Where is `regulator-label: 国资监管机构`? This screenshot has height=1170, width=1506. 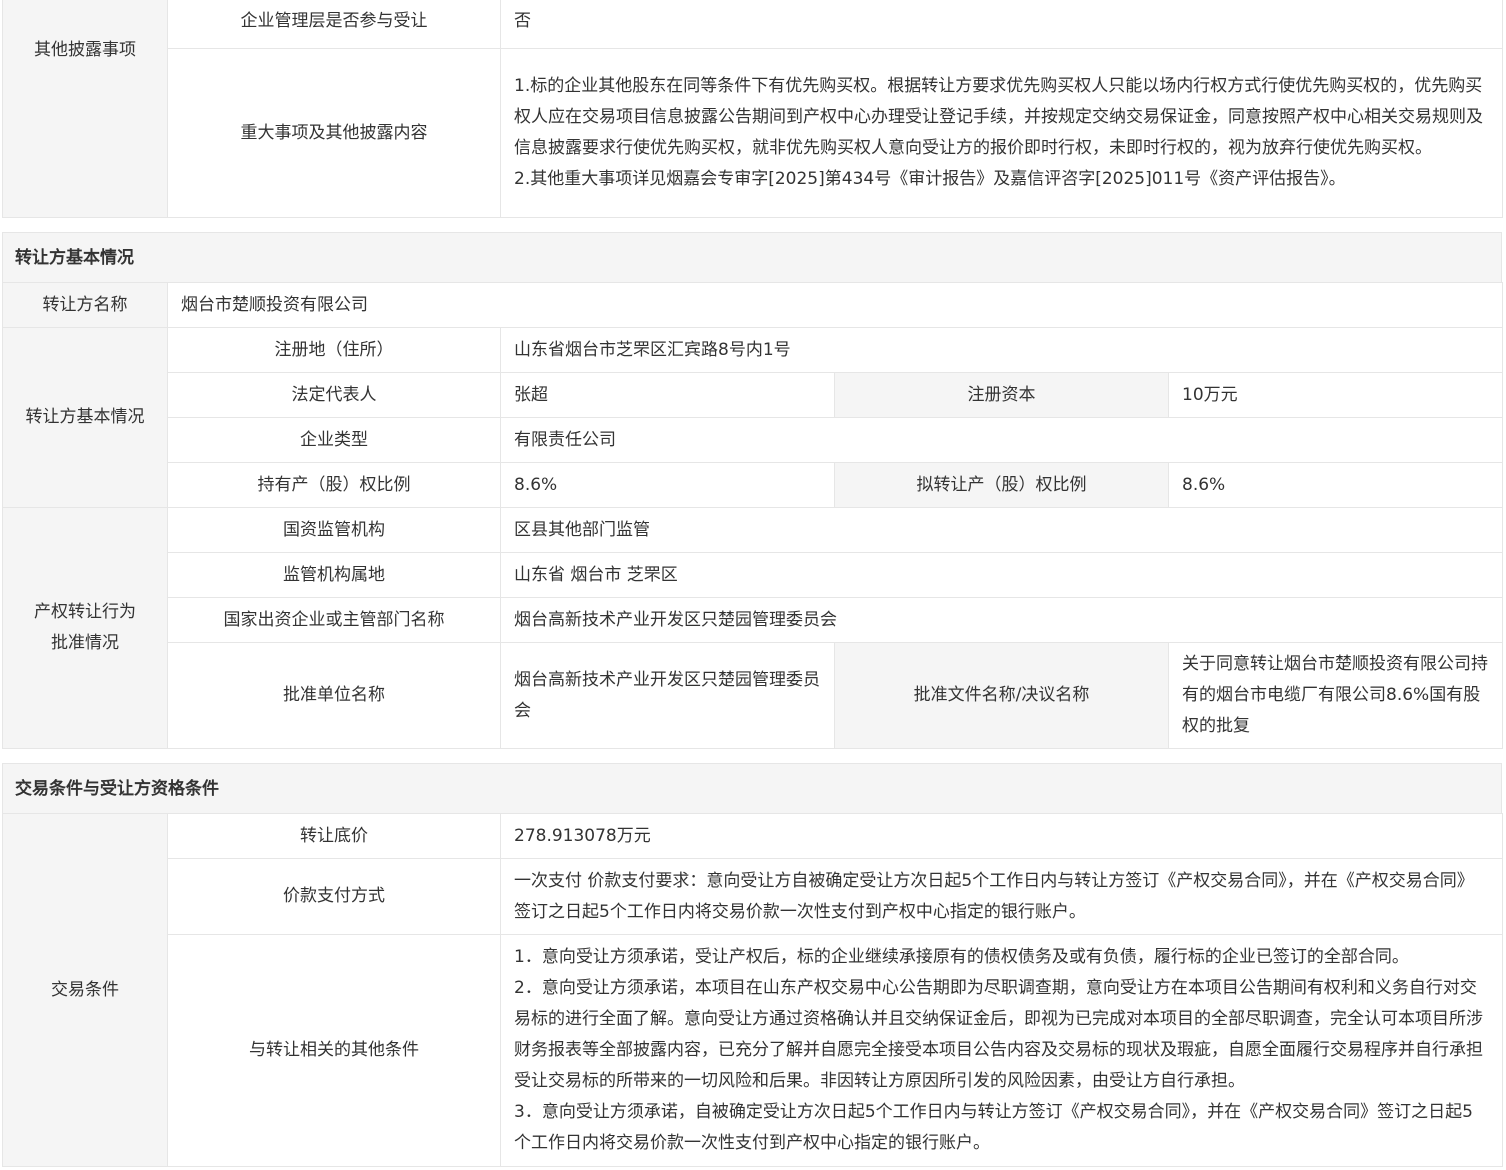
regulator-label: 国资监管机构 is located at coordinates (334, 530).